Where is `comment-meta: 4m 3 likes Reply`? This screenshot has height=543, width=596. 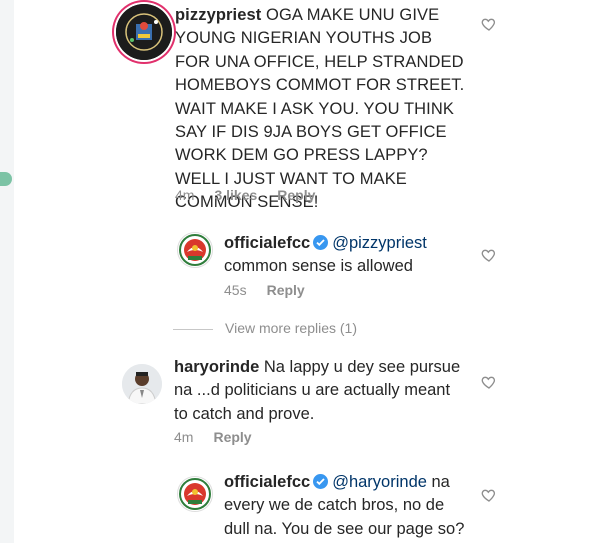 comment-meta: 4m 3 likes Reply is located at coordinates (255, 195).